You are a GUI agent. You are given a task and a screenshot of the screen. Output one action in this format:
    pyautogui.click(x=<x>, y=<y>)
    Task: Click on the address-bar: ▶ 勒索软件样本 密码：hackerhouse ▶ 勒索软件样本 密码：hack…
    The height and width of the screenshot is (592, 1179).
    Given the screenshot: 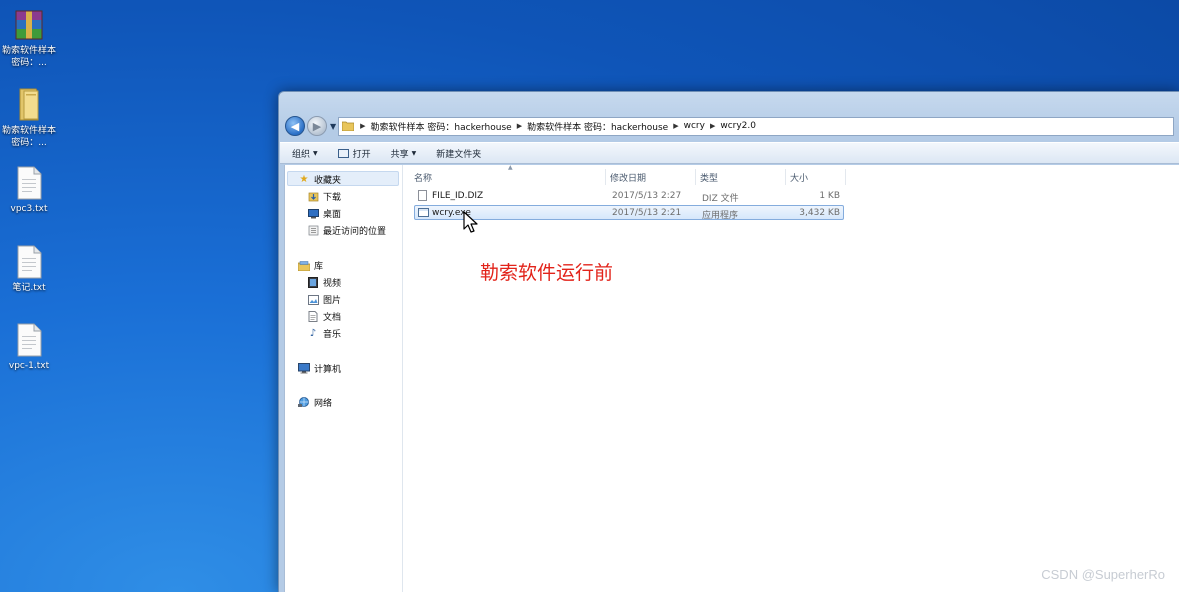 What is the action you would take?
    pyautogui.click(x=756, y=126)
    